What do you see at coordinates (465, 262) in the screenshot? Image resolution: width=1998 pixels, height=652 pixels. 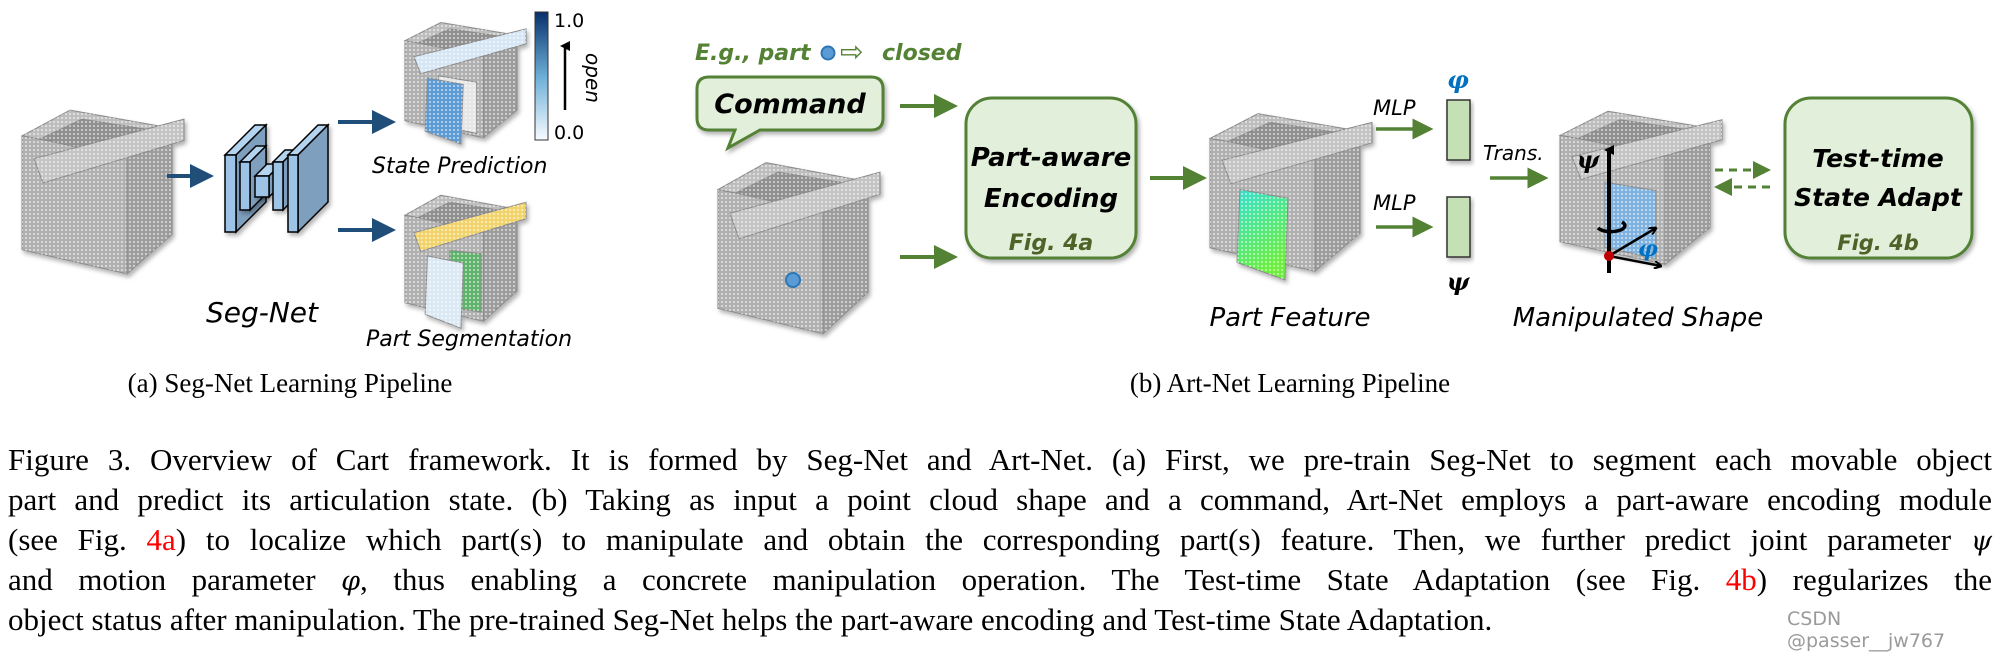 I see `part-segmentation-shape` at bounding box center [465, 262].